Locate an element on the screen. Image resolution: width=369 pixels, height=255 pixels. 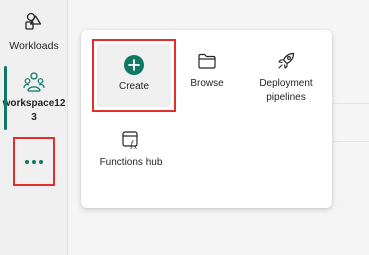
tile-hover-bg is located at coordinates (134, 75).